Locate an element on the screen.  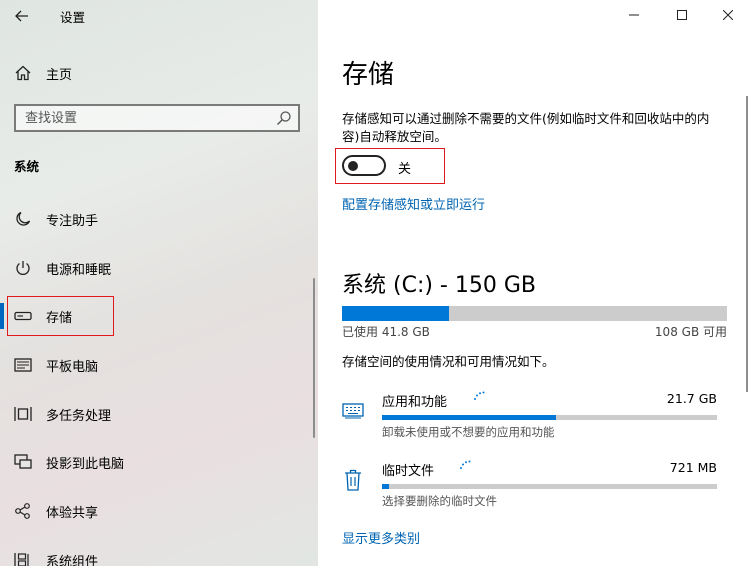
sidebar-item-project-to-pc: 投影到此电脑 is located at coordinates (159, 462).